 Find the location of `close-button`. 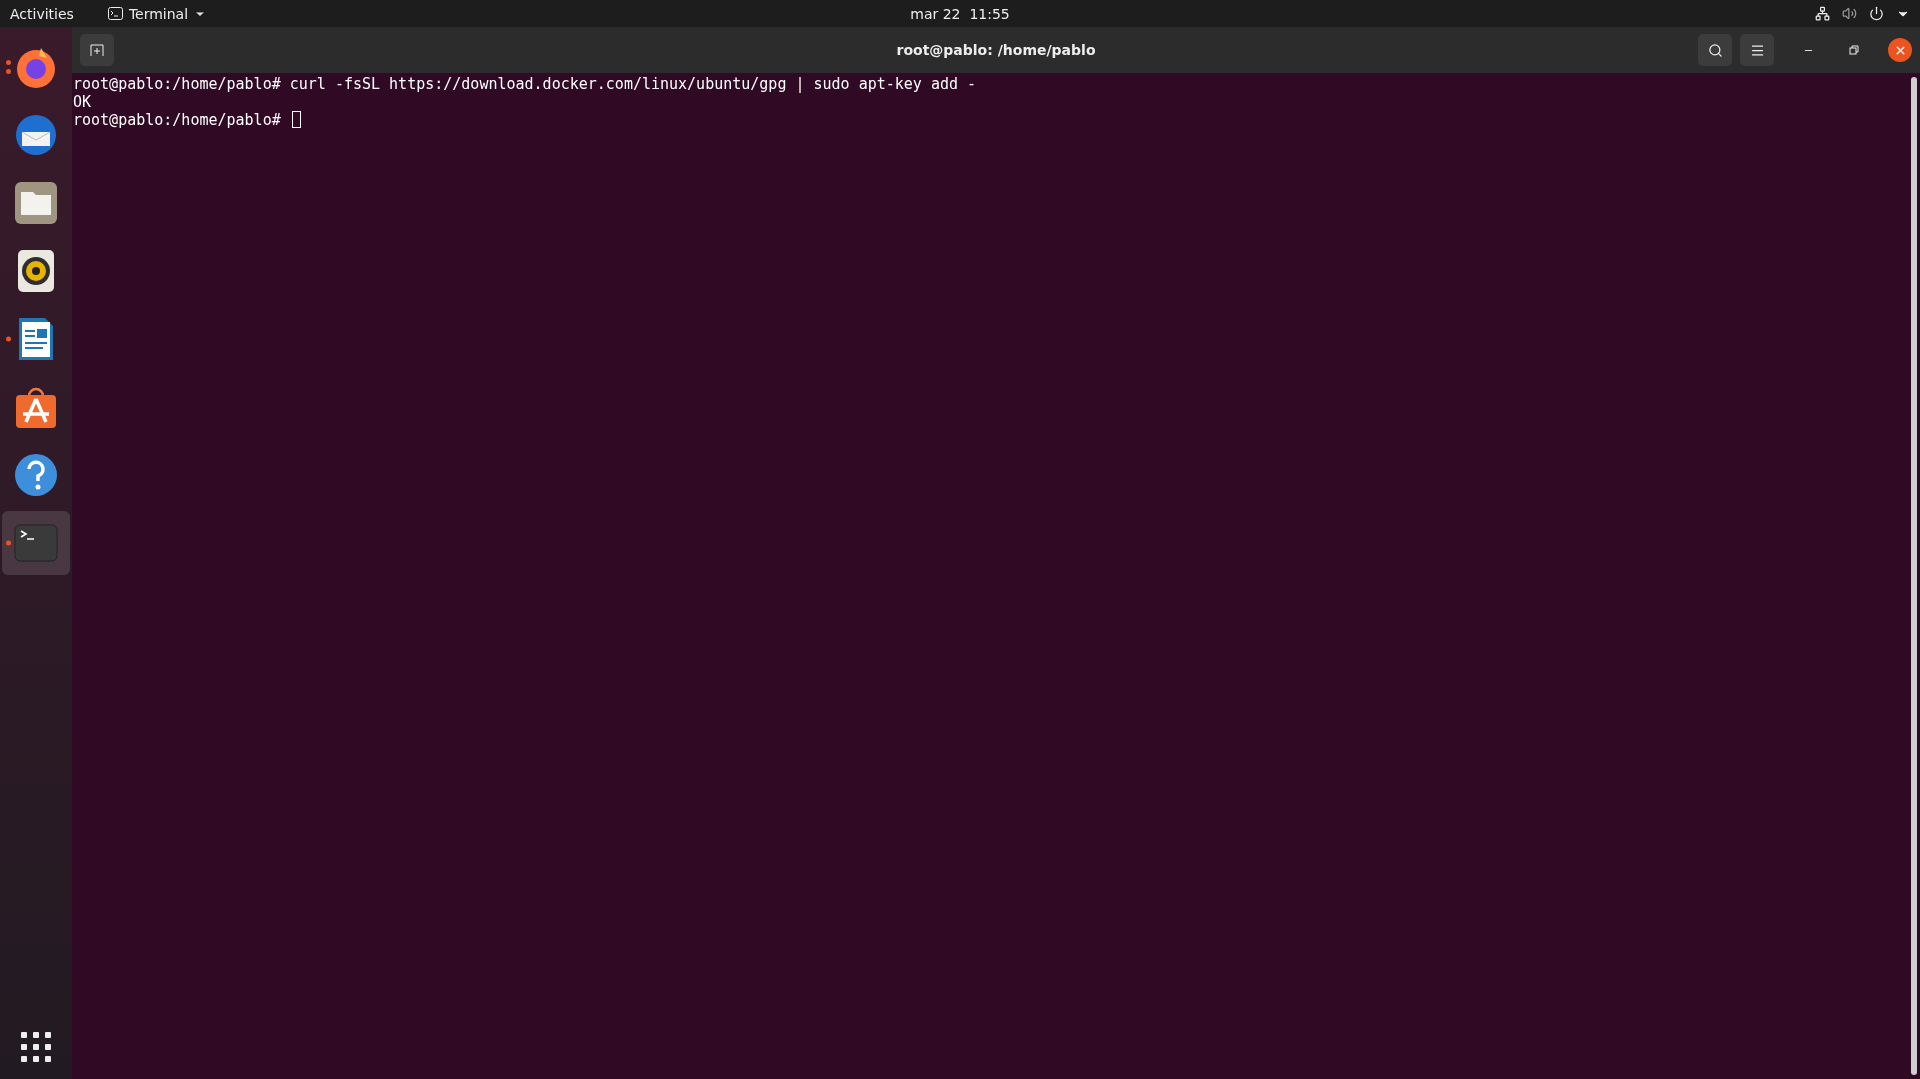

close-button is located at coordinates (1900, 50).